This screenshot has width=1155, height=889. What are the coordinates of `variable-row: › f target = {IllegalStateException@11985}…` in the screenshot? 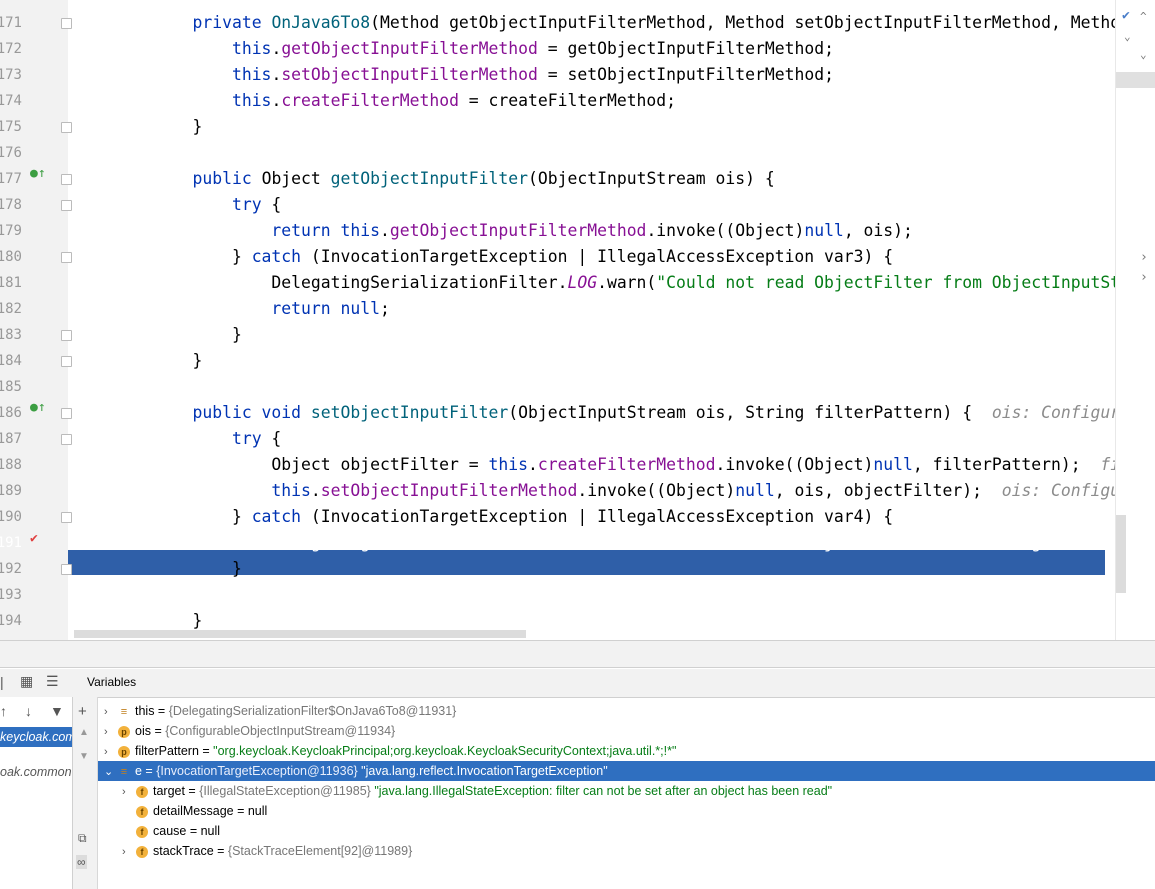 It's located at (626, 791).